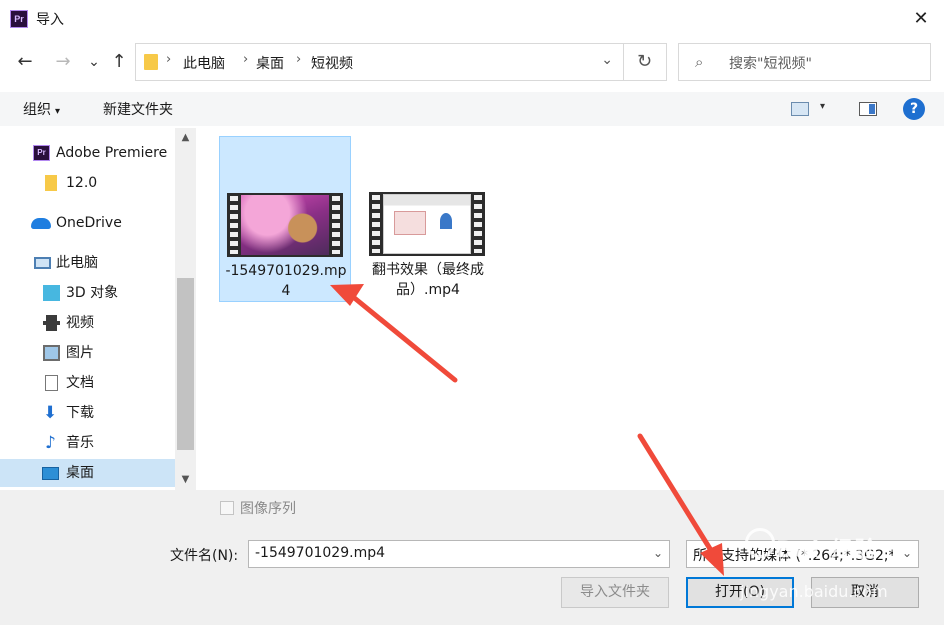  I want to click on onedrive-icon, so click(41, 223).